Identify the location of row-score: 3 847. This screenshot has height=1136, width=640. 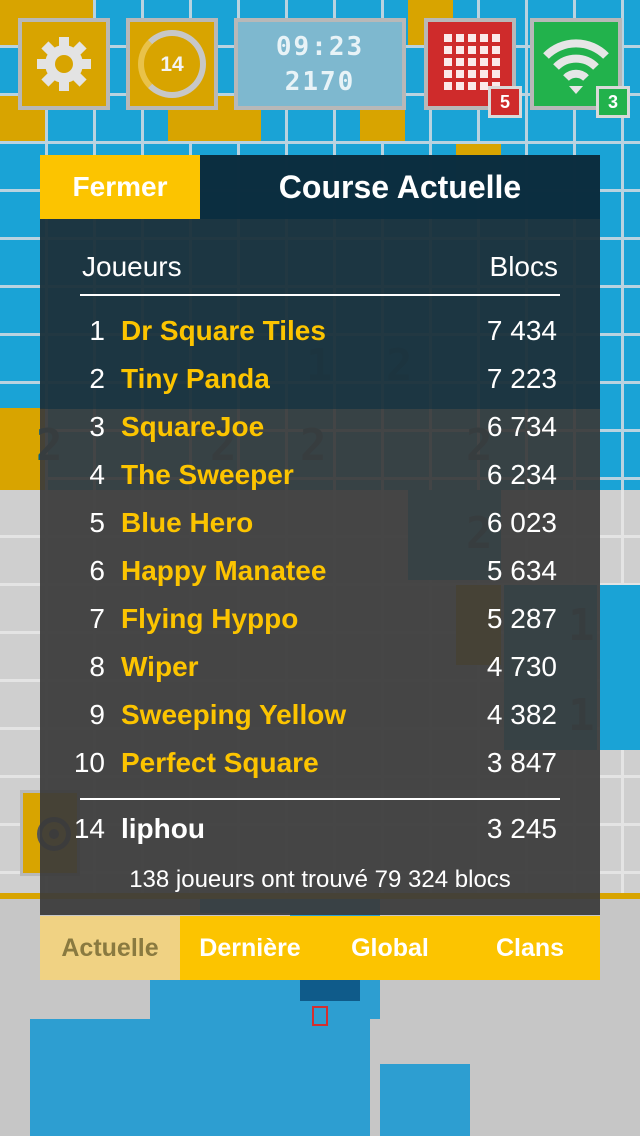
(521, 762).